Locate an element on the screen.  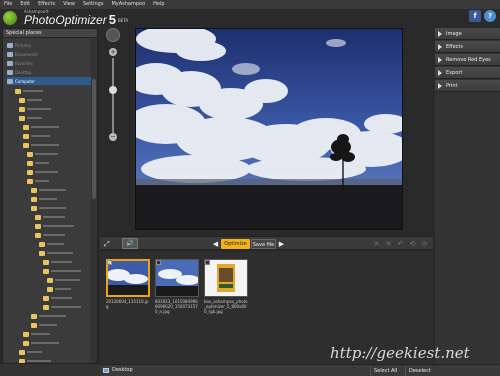
tree-item: Computer is located at coordinates (49, 81).